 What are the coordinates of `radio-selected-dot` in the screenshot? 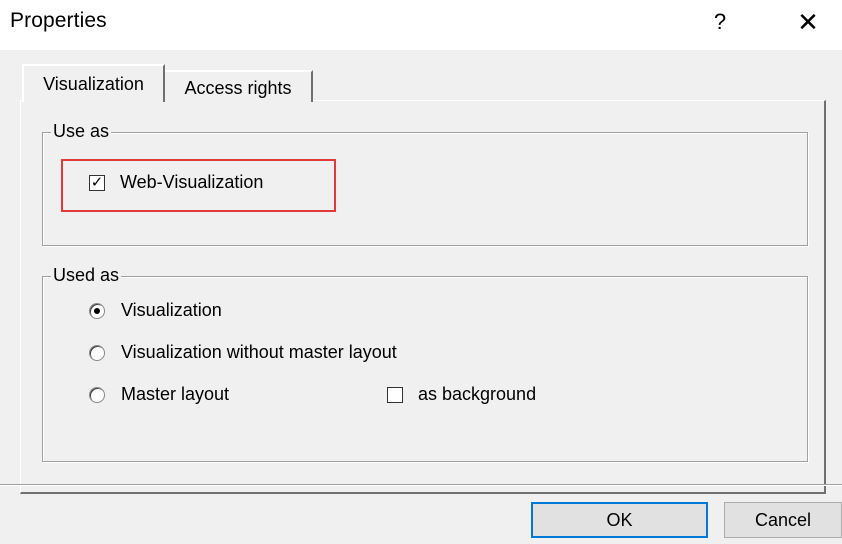 It's located at (97, 311).